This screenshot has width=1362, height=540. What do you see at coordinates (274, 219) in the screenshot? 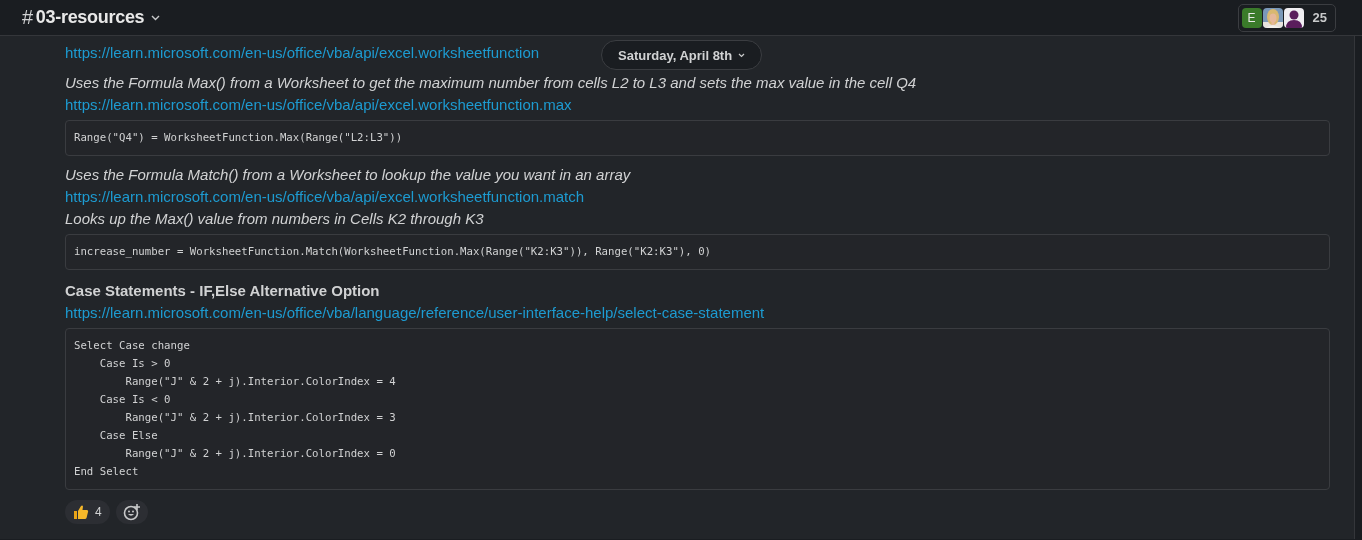
I see `message-text: Looks up the Max() value from numbers in Cells K2 through K3` at bounding box center [274, 219].